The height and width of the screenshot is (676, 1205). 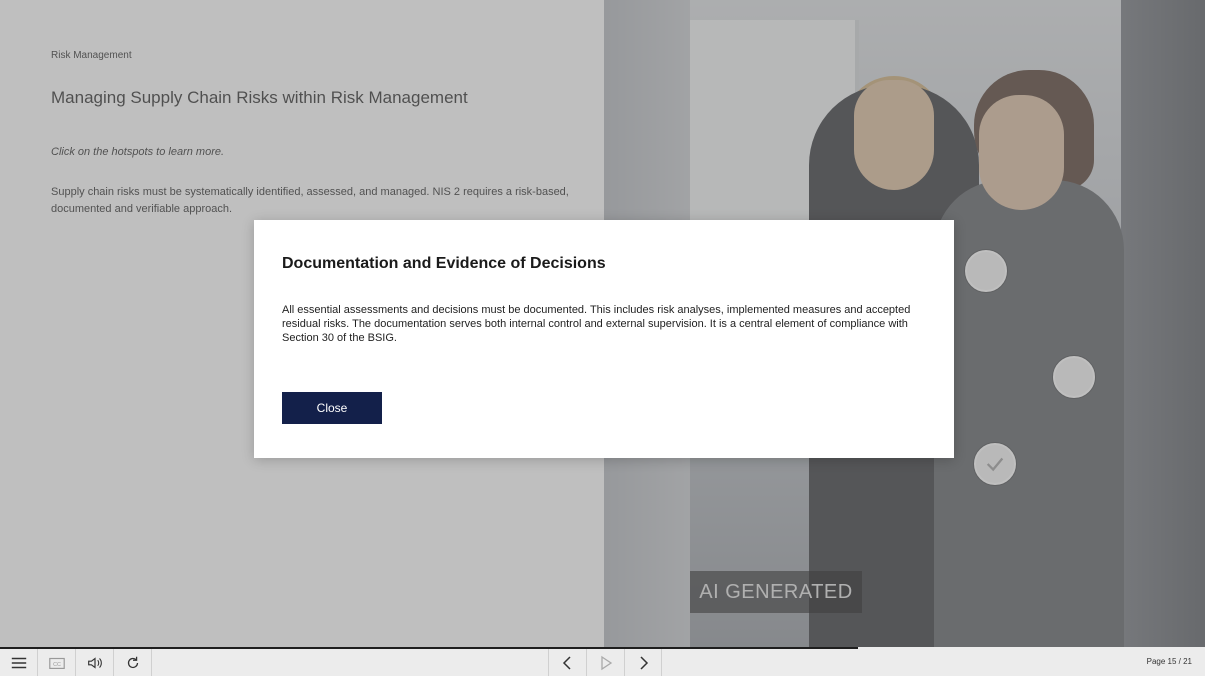 I want to click on close-button: Close, so click(x=332, y=408).